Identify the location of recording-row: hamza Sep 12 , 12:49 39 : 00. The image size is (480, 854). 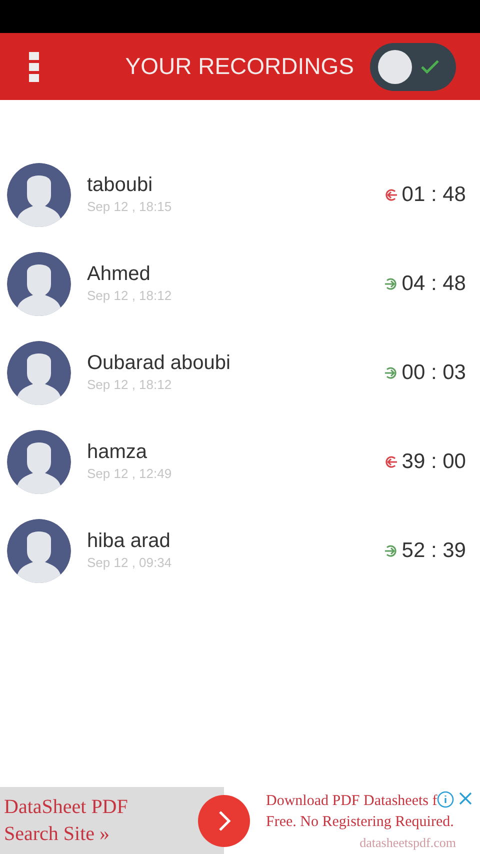
(240, 461).